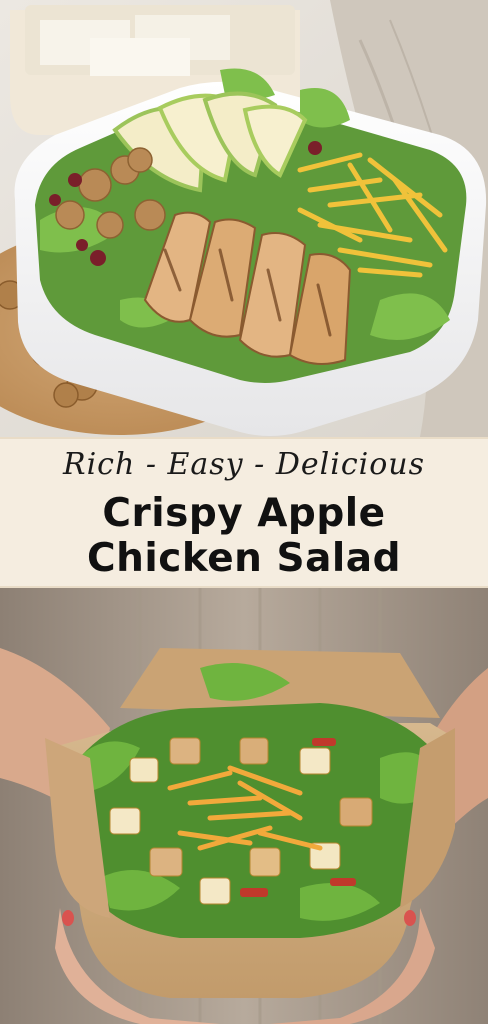 The image size is (488, 1024). Describe the element at coordinates (244, 558) in the screenshot. I see `title-line-2: Chicken Salad` at that location.